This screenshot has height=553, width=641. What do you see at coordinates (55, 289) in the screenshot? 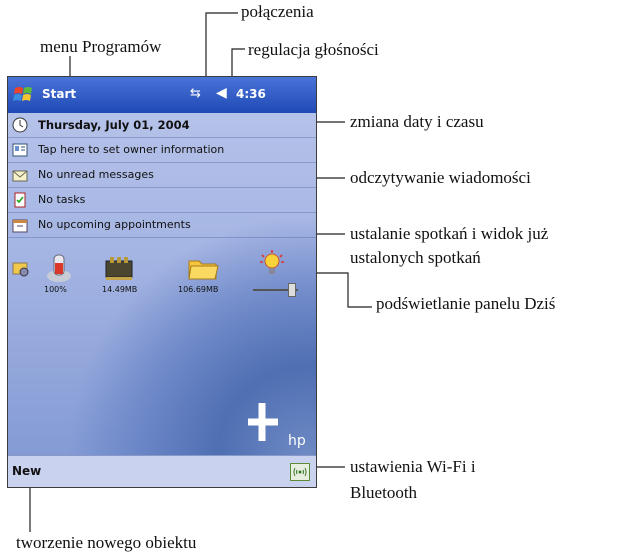
I see `battery-label: 100%` at bounding box center [55, 289].